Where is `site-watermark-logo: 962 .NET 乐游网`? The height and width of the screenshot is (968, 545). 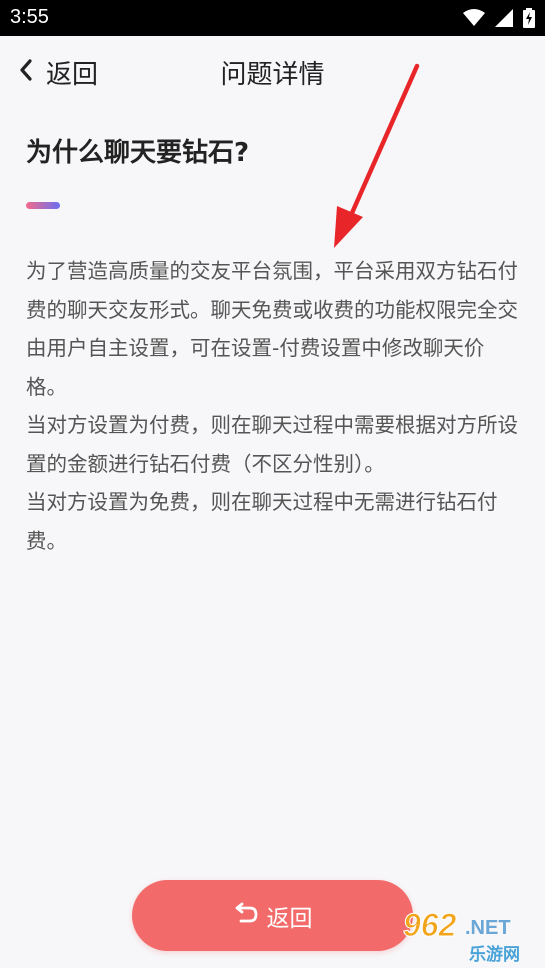
site-watermark-logo: 962 .NET 乐游网 is located at coordinates (471, 935).